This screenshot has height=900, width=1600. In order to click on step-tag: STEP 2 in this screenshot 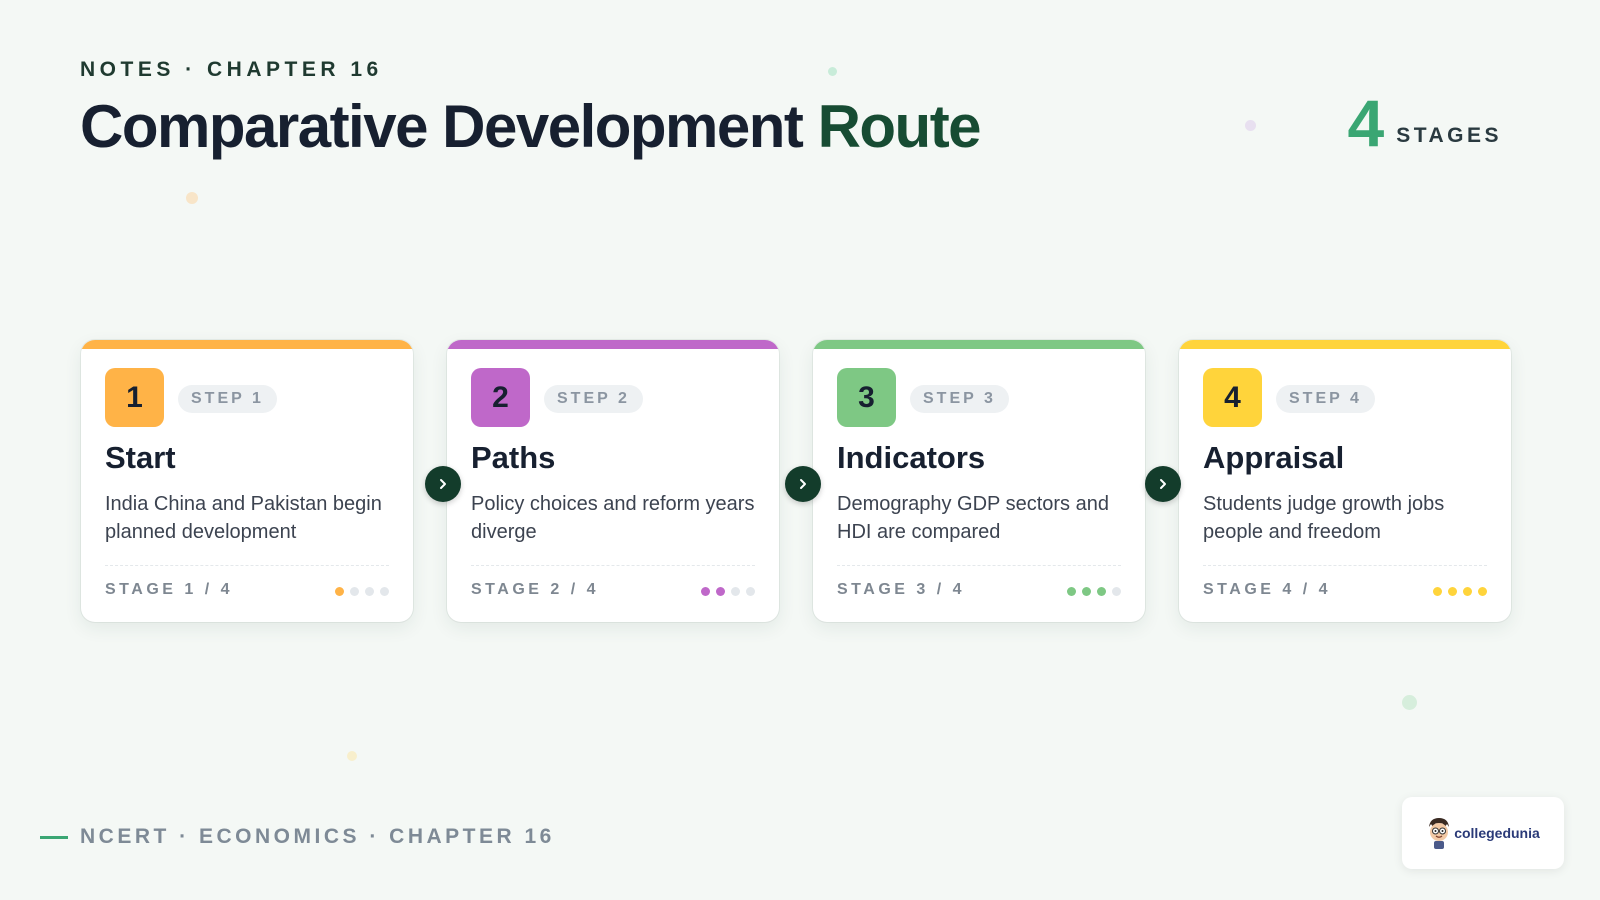, I will do `click(593, 399)`.